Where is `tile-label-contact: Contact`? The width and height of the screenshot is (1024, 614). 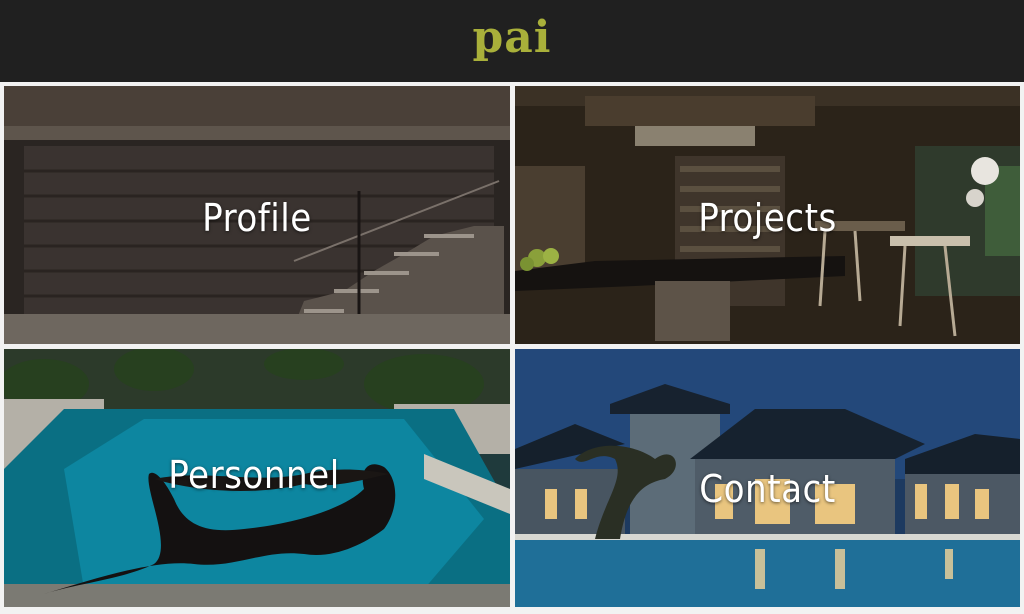
tile-label-contact: Contact is located at coordinates (767, 489).